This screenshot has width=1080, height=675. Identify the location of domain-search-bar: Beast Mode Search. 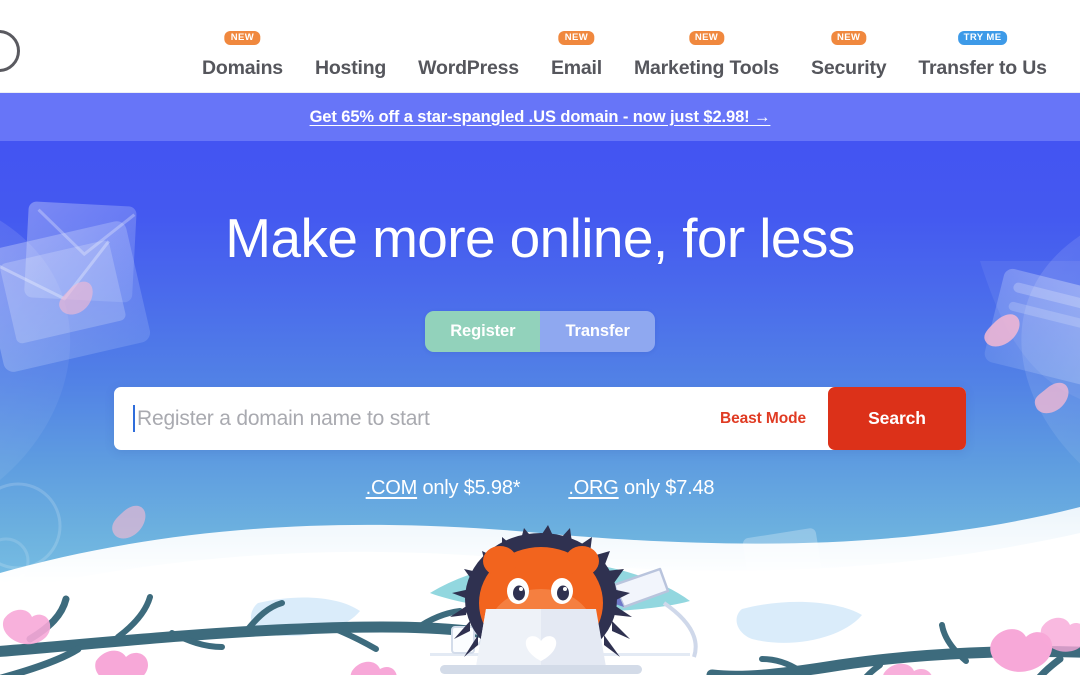
(540, 419).